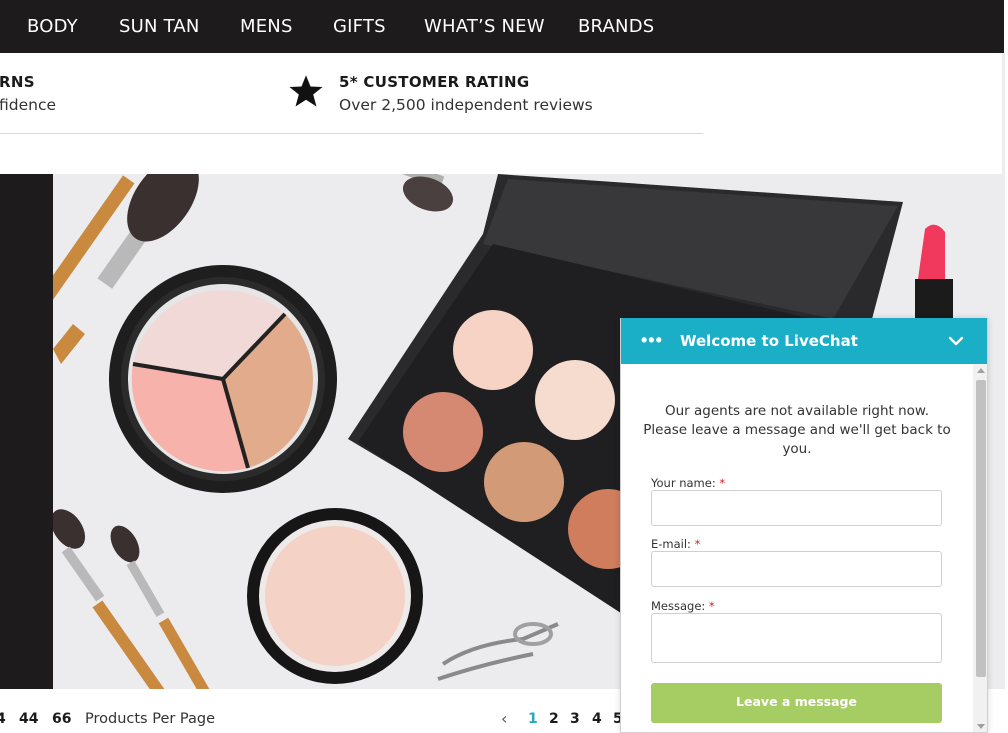  Describe the element at coordinates (484, 26) in the screenshot. I see `nav-item-whats-new: WHAT’S NEW` at that location.